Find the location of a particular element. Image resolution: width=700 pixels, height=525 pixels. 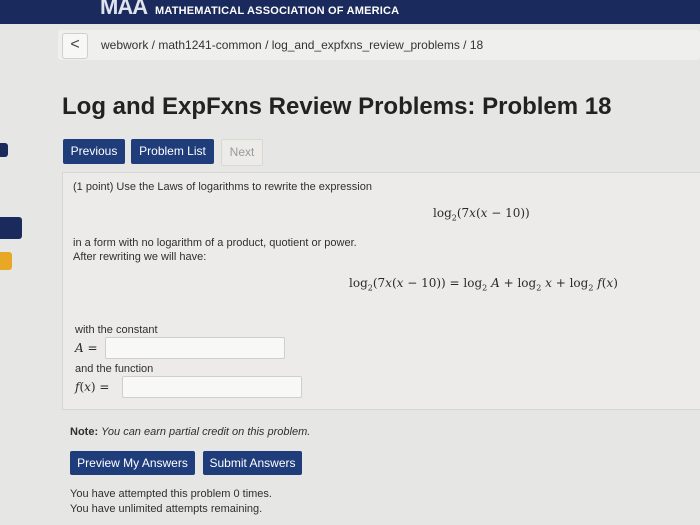

attempts-remaining-text: You have unlimited attempts remaining. is located at coordinates (166, 509).